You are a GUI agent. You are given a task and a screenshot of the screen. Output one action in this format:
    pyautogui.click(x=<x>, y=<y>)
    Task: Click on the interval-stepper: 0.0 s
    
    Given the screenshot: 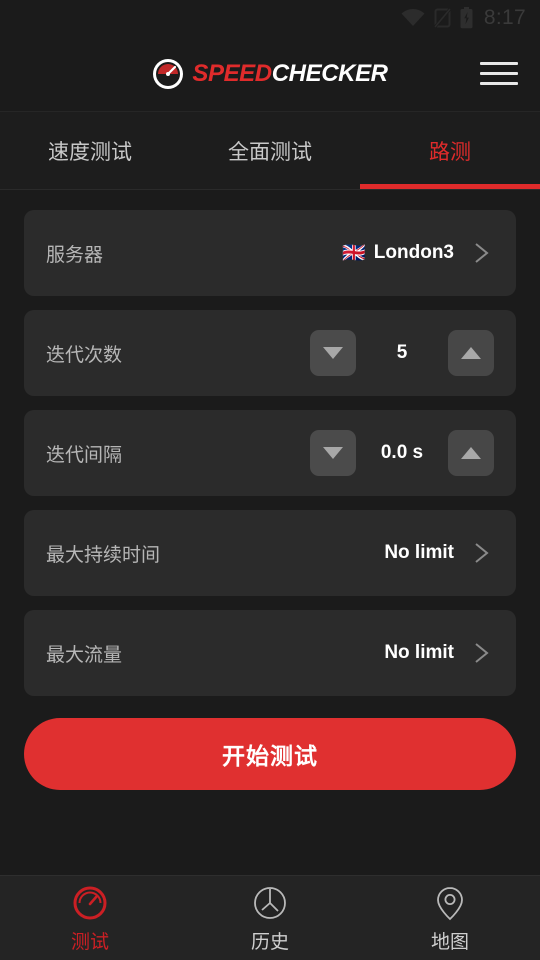 What is the action you would take?
    pyautogui.click(x=402, y=453)
    